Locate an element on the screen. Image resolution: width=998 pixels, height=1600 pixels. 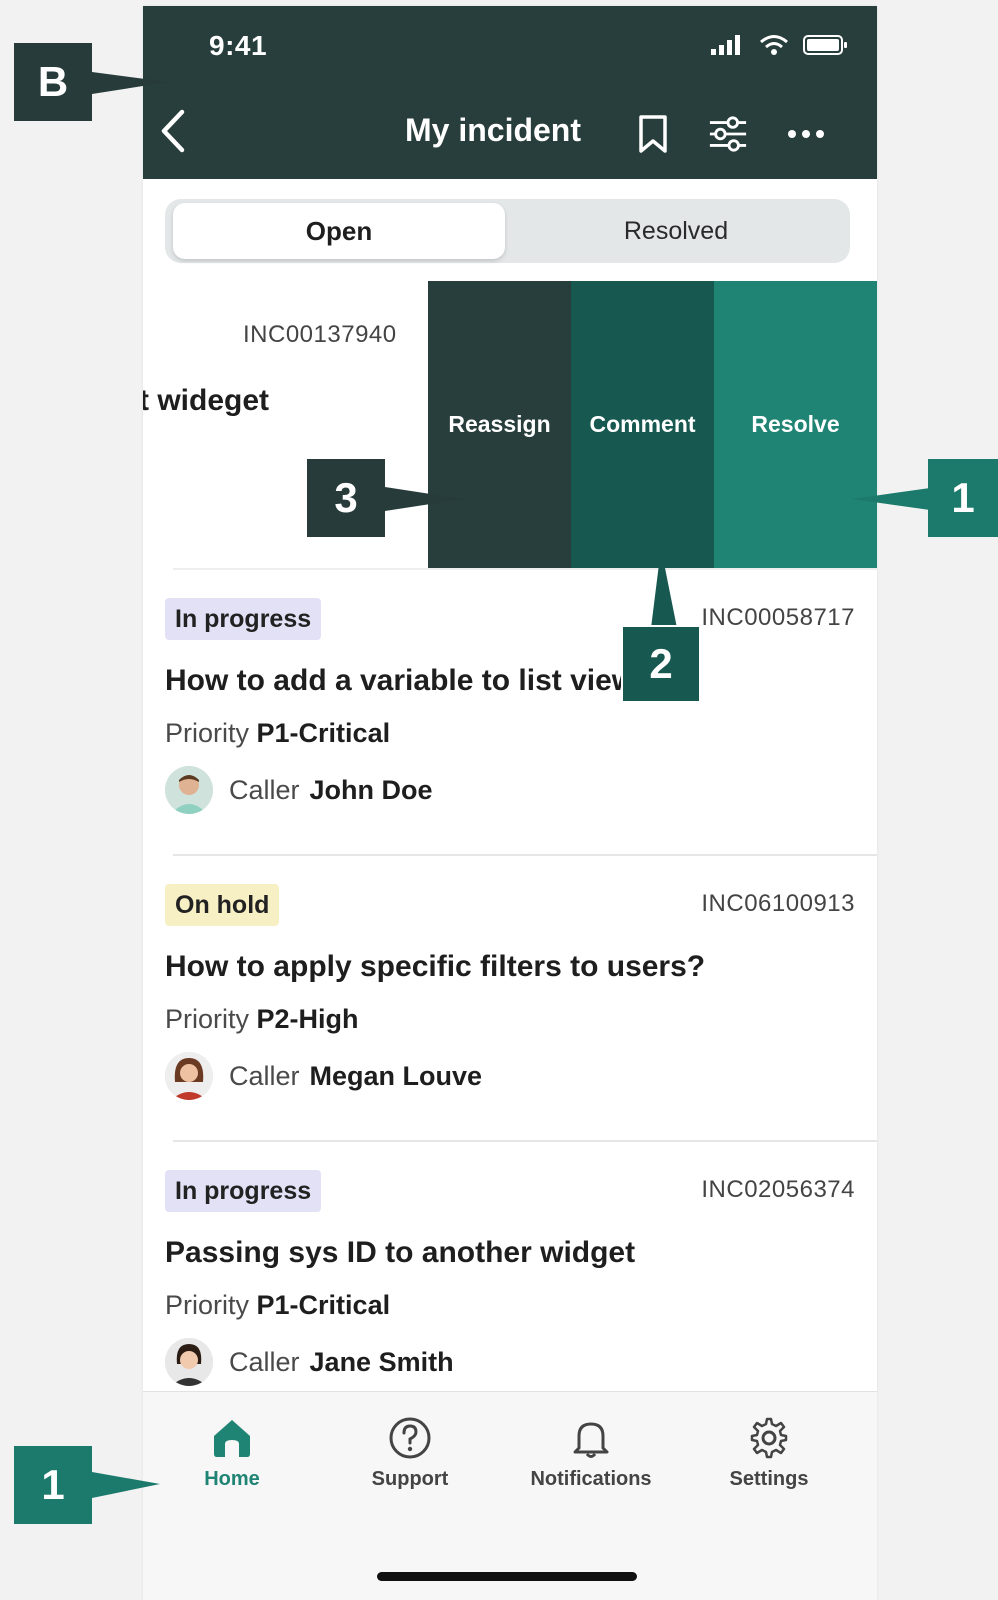
filter-button is located at coordinates (728, 134).